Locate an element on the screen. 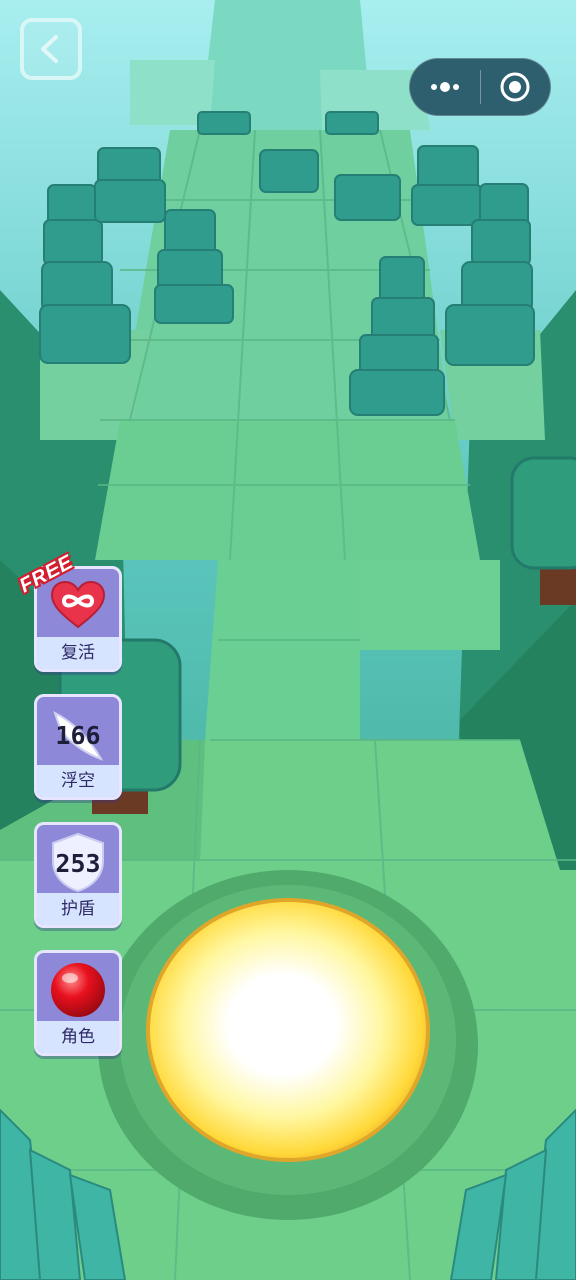 Image resolution: width=576 pixels, height=1280 pixels. revive-label: 复活 is located at coordinates (78, 653).